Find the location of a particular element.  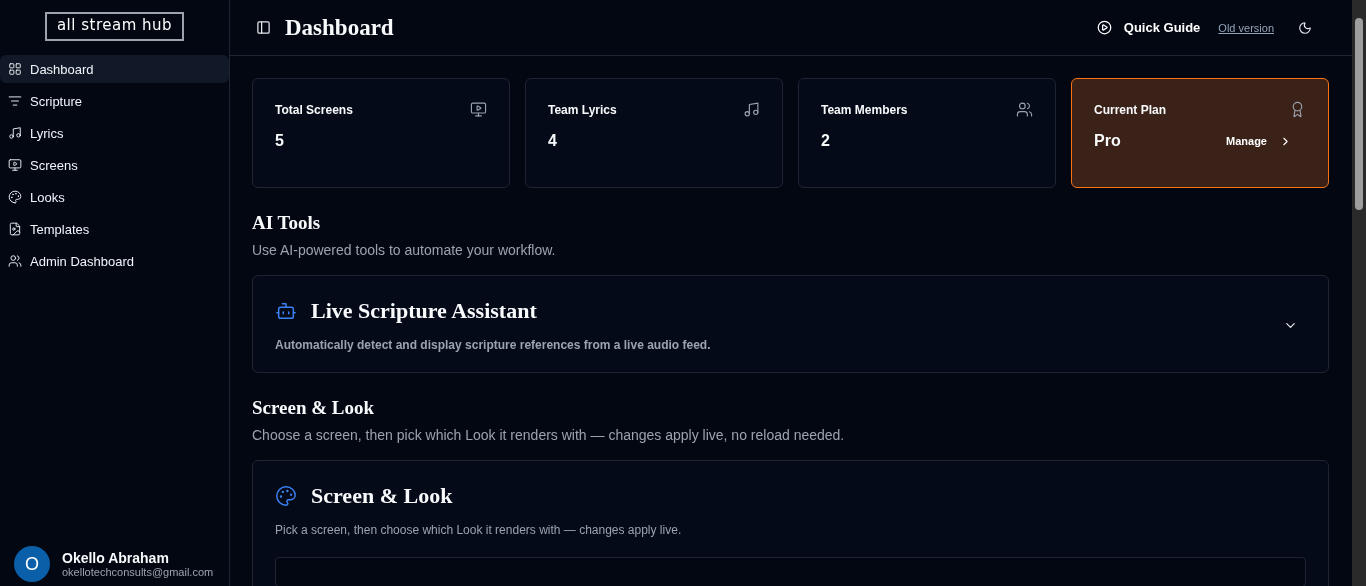

quick-guide-button: Quick Guide is located at coordinates (1148, 27).